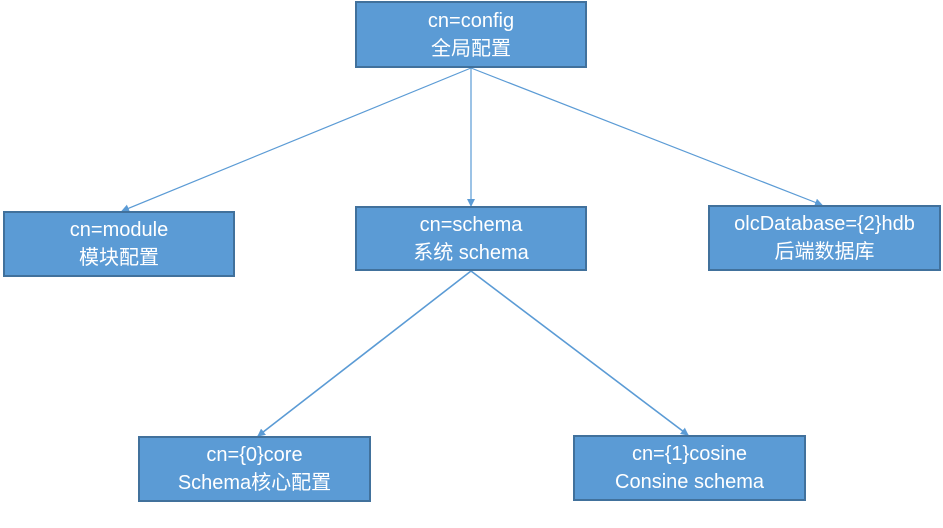  What do you see at coordinates (471, 238) in the screenshot?
I see `node-schema: cn=schema 系统 schema` at bounding box center [471, 238].